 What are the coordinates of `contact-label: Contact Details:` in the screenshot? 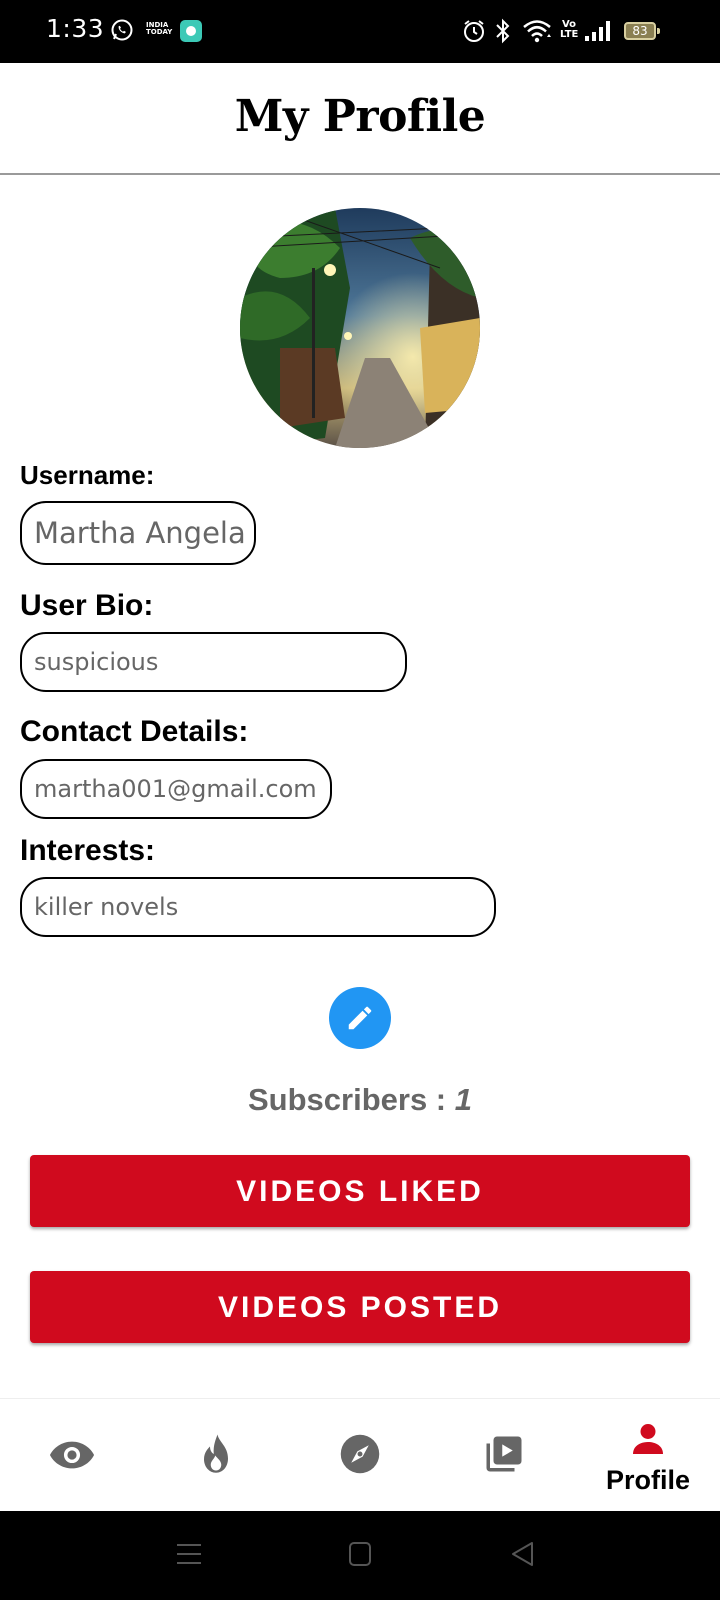 It's located at (134, 731).